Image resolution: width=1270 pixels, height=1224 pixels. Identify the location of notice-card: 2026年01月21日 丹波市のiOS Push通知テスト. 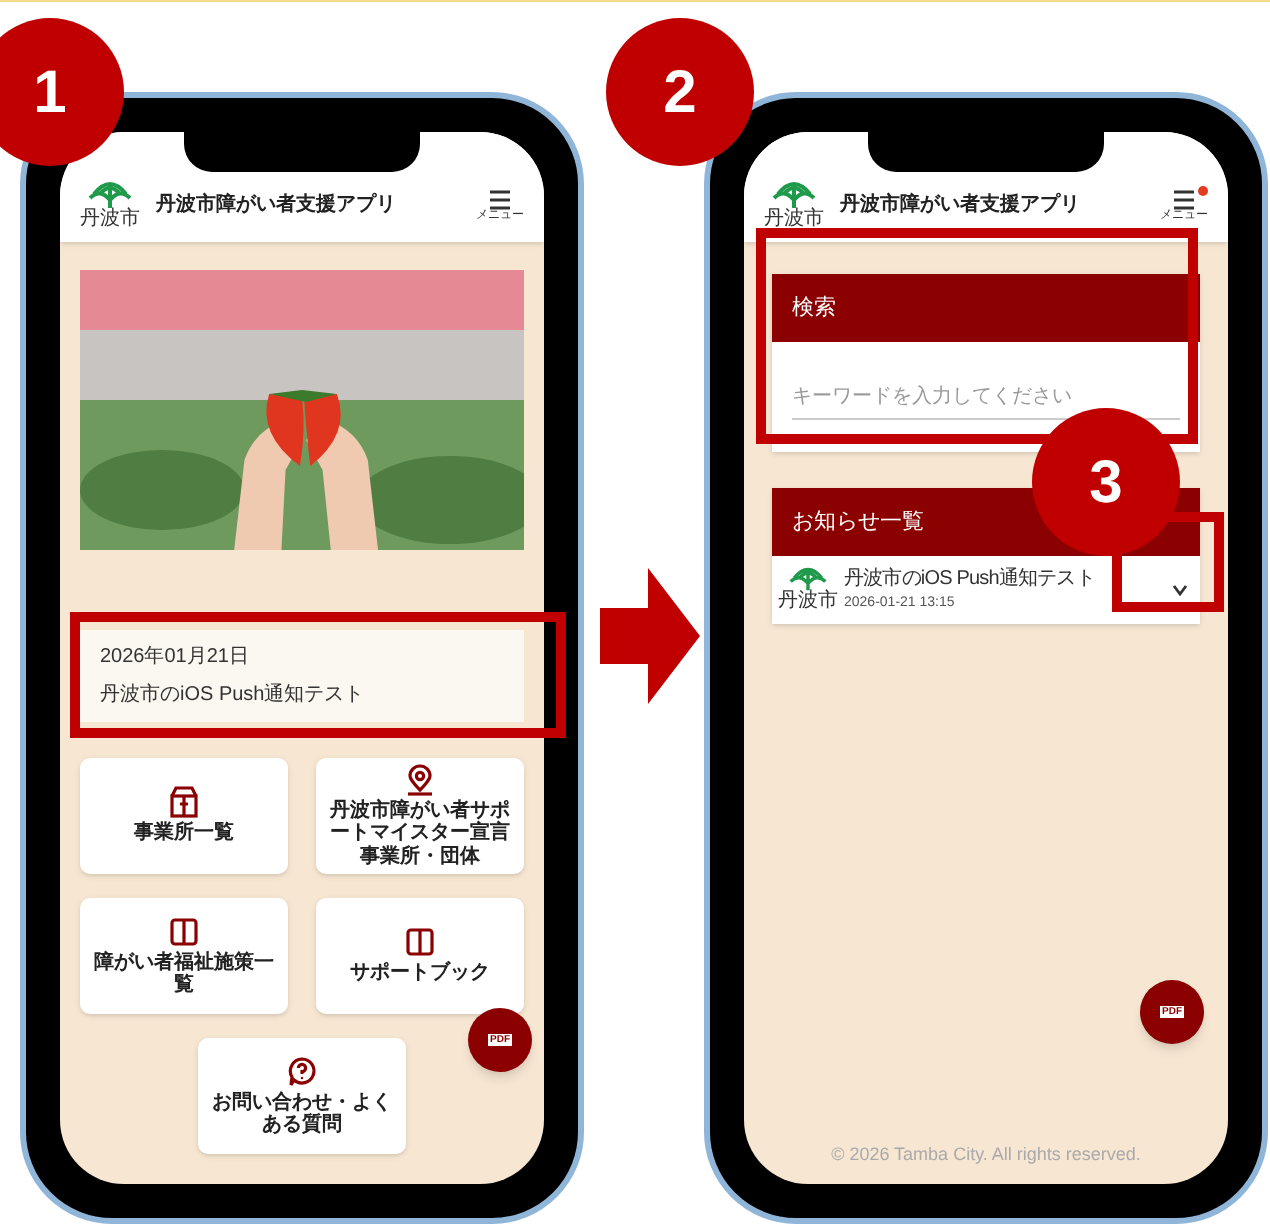
(302, 676).